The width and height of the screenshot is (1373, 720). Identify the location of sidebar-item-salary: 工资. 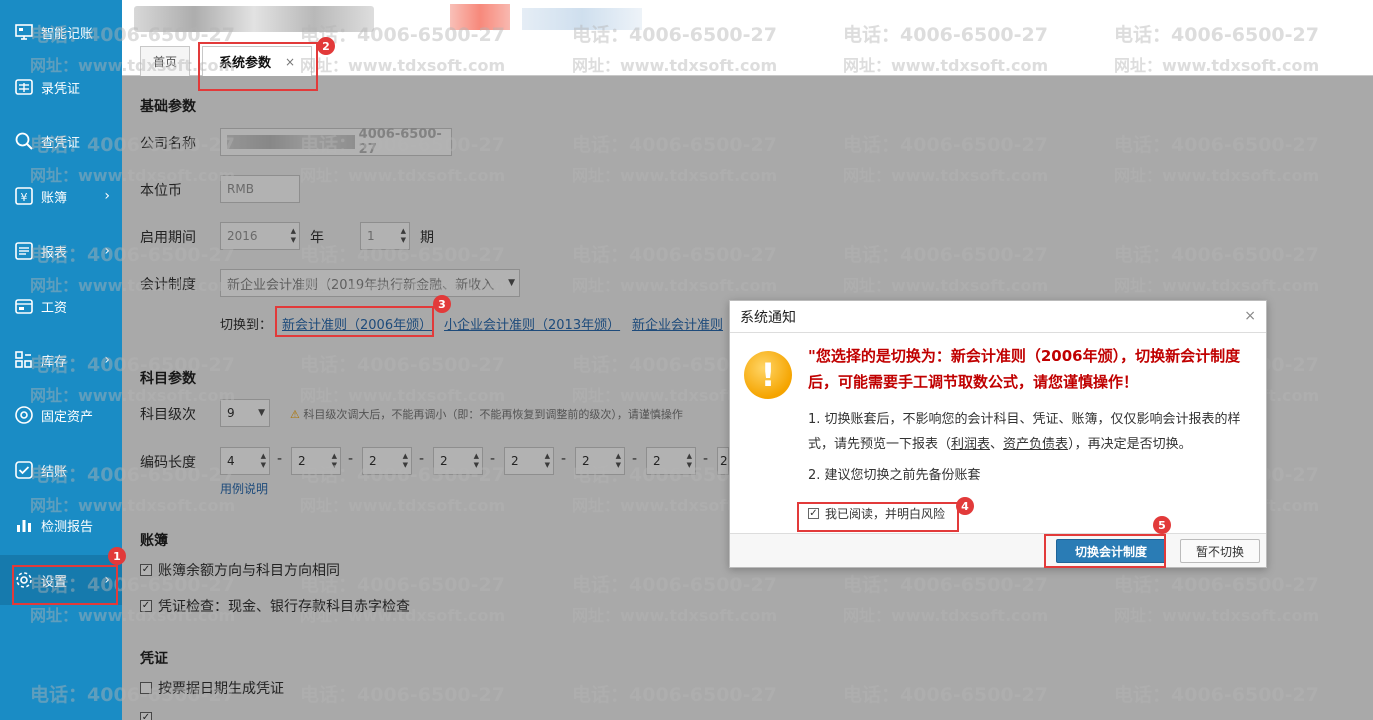
(61, 306).